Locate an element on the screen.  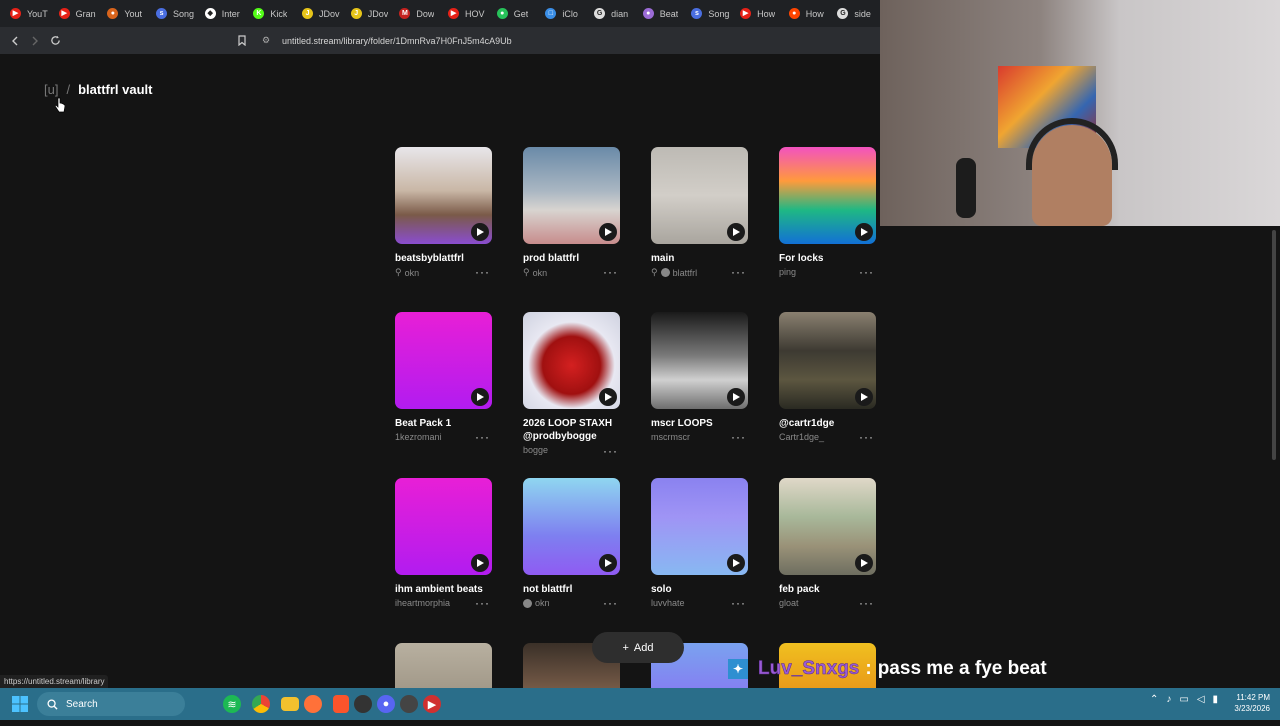
reload-button is located at coordinates (55, 41).